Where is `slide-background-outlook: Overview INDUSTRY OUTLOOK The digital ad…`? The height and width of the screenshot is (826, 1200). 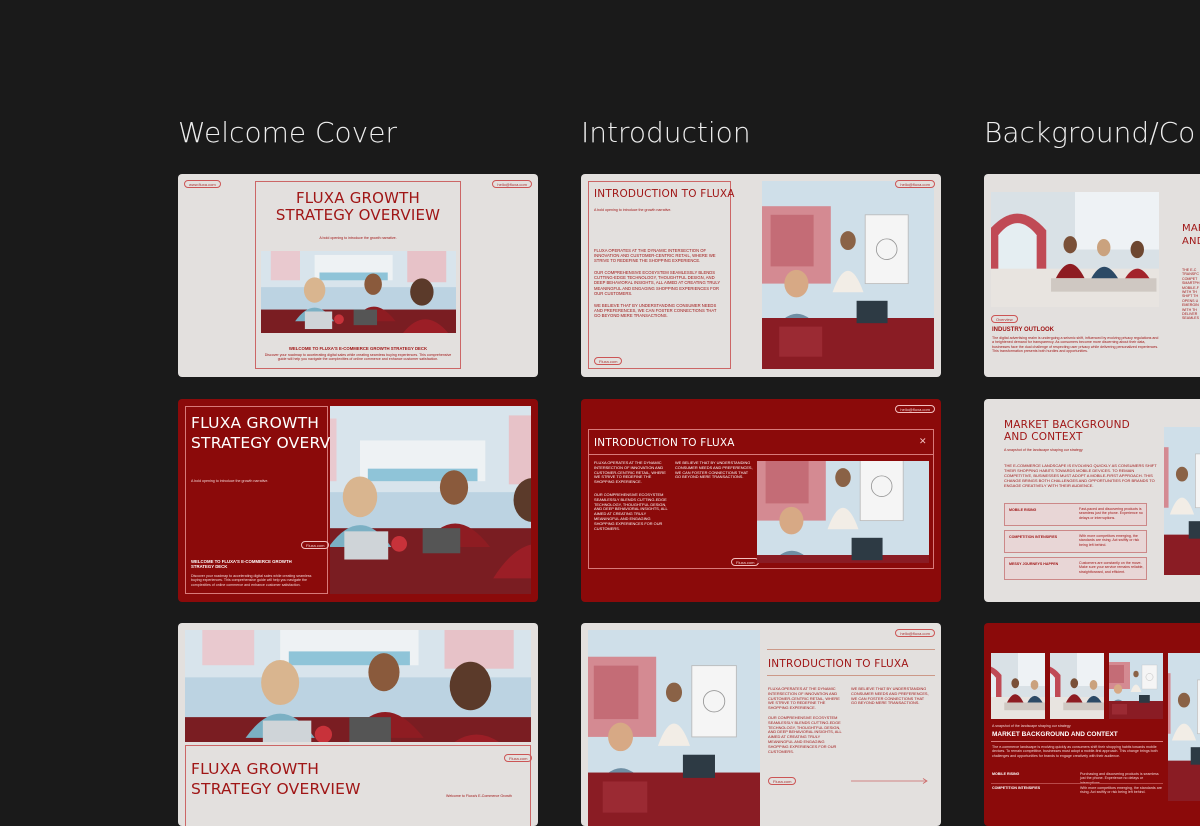
slide-background-outlook: Overview INDUSTRY OUTLOOK The digital ad… is located at coordinates (1092, 275).